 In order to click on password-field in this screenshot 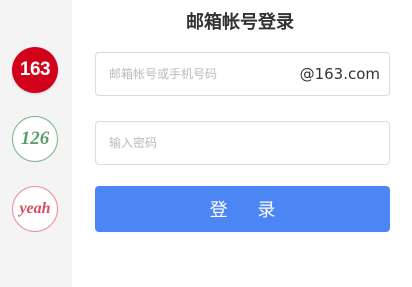, I will do `click(242, 143)`.